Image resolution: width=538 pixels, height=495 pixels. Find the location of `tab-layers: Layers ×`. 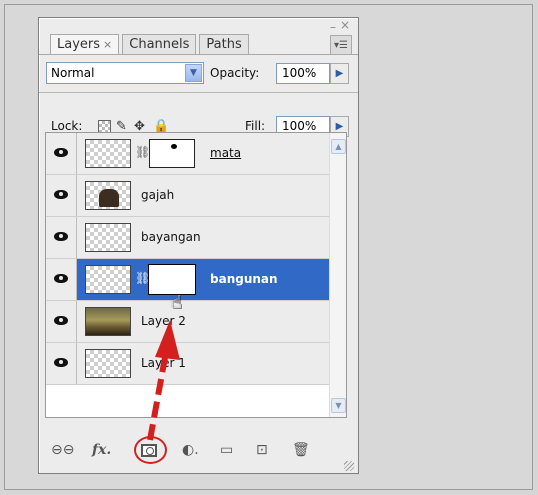

tab-layers: Layers × is located at coordinates (85, 44).